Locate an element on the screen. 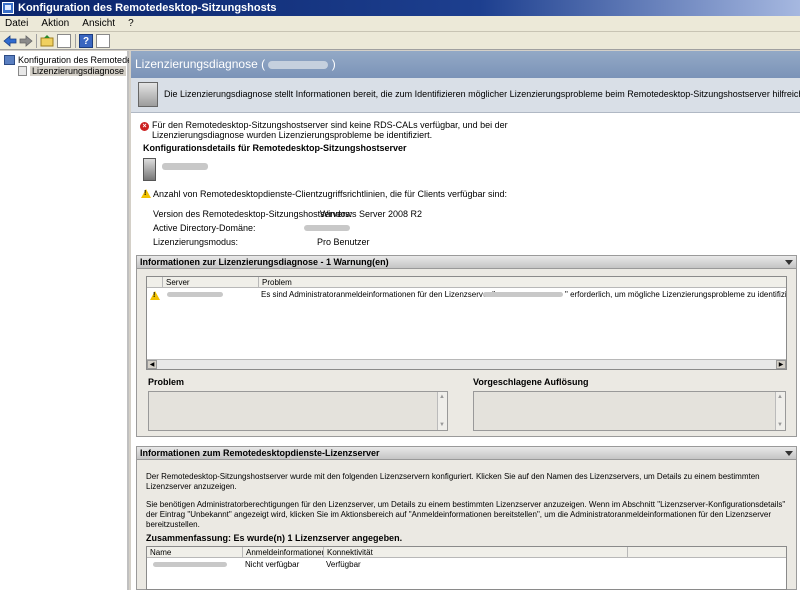 The image size is (800, 590). toolbar: ? is located at coordinates (400, 41).